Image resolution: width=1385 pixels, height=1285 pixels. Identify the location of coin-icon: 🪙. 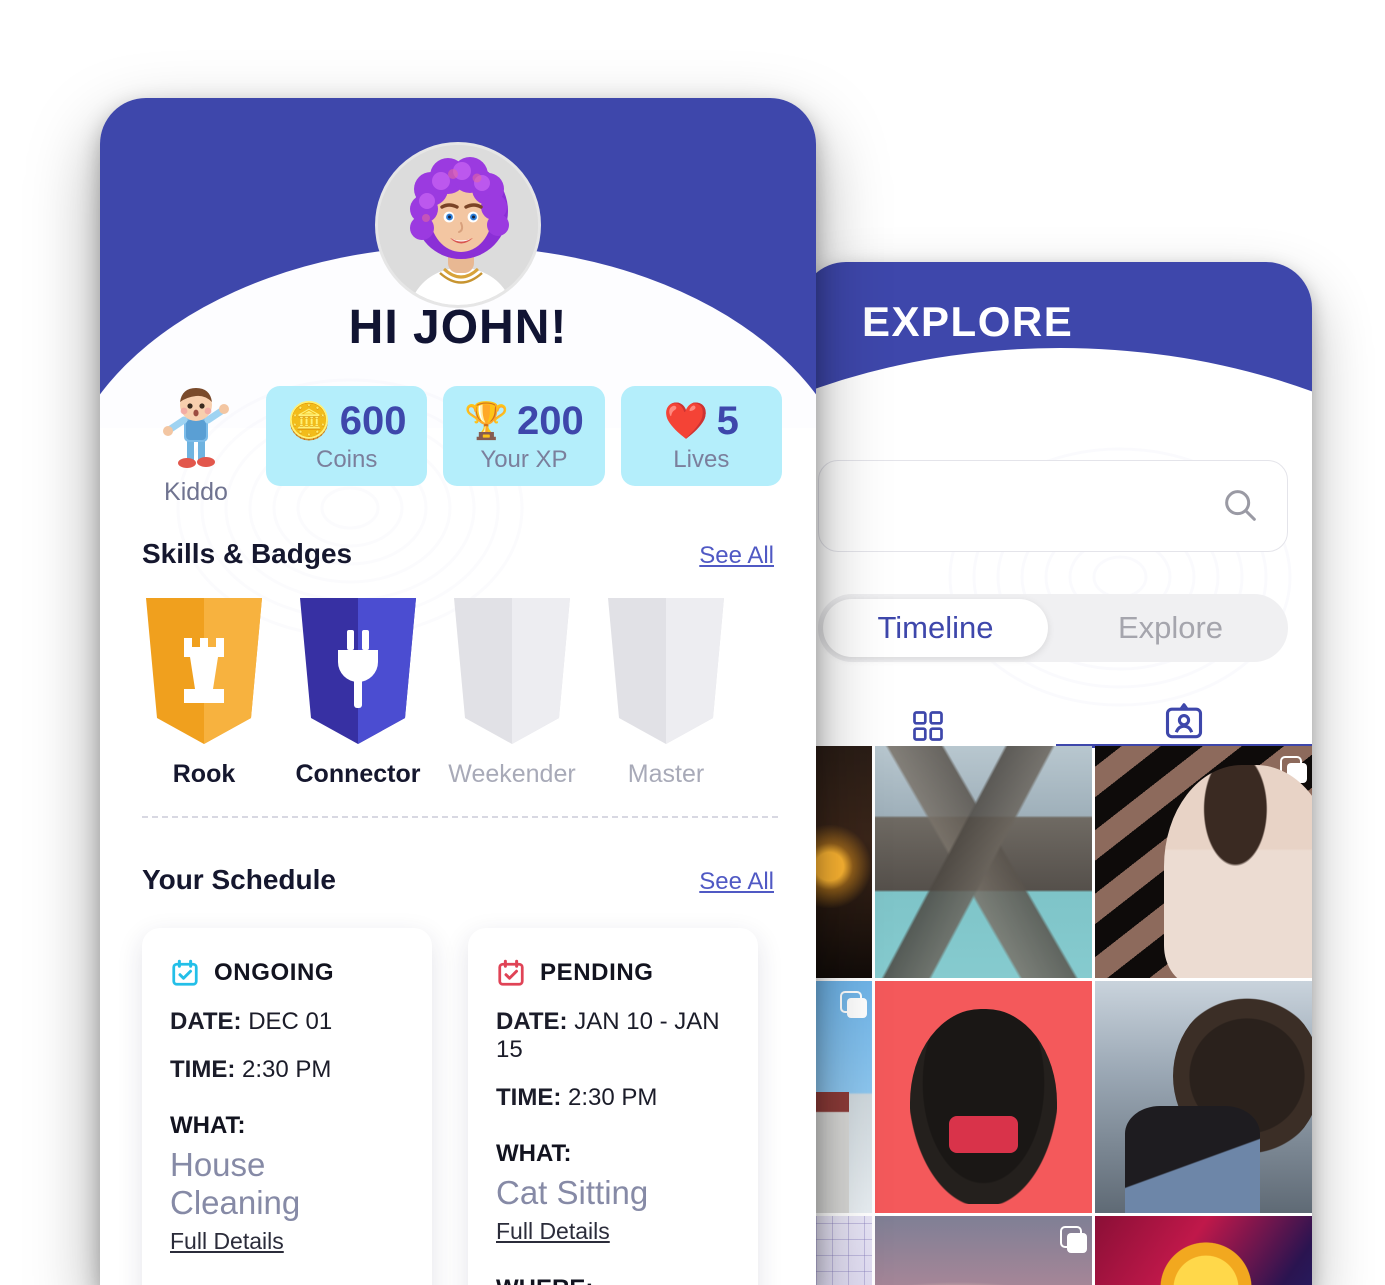
(309, 420).